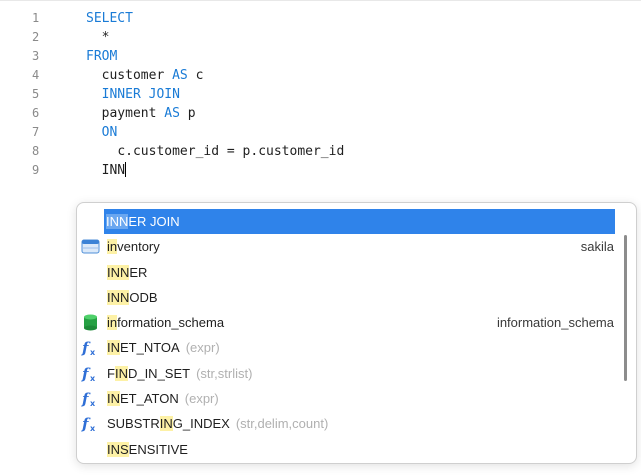 This screenshot has height=476, width=641. I want to click on code-line: c.customer_id = p.customer_id, so click(215, 151).